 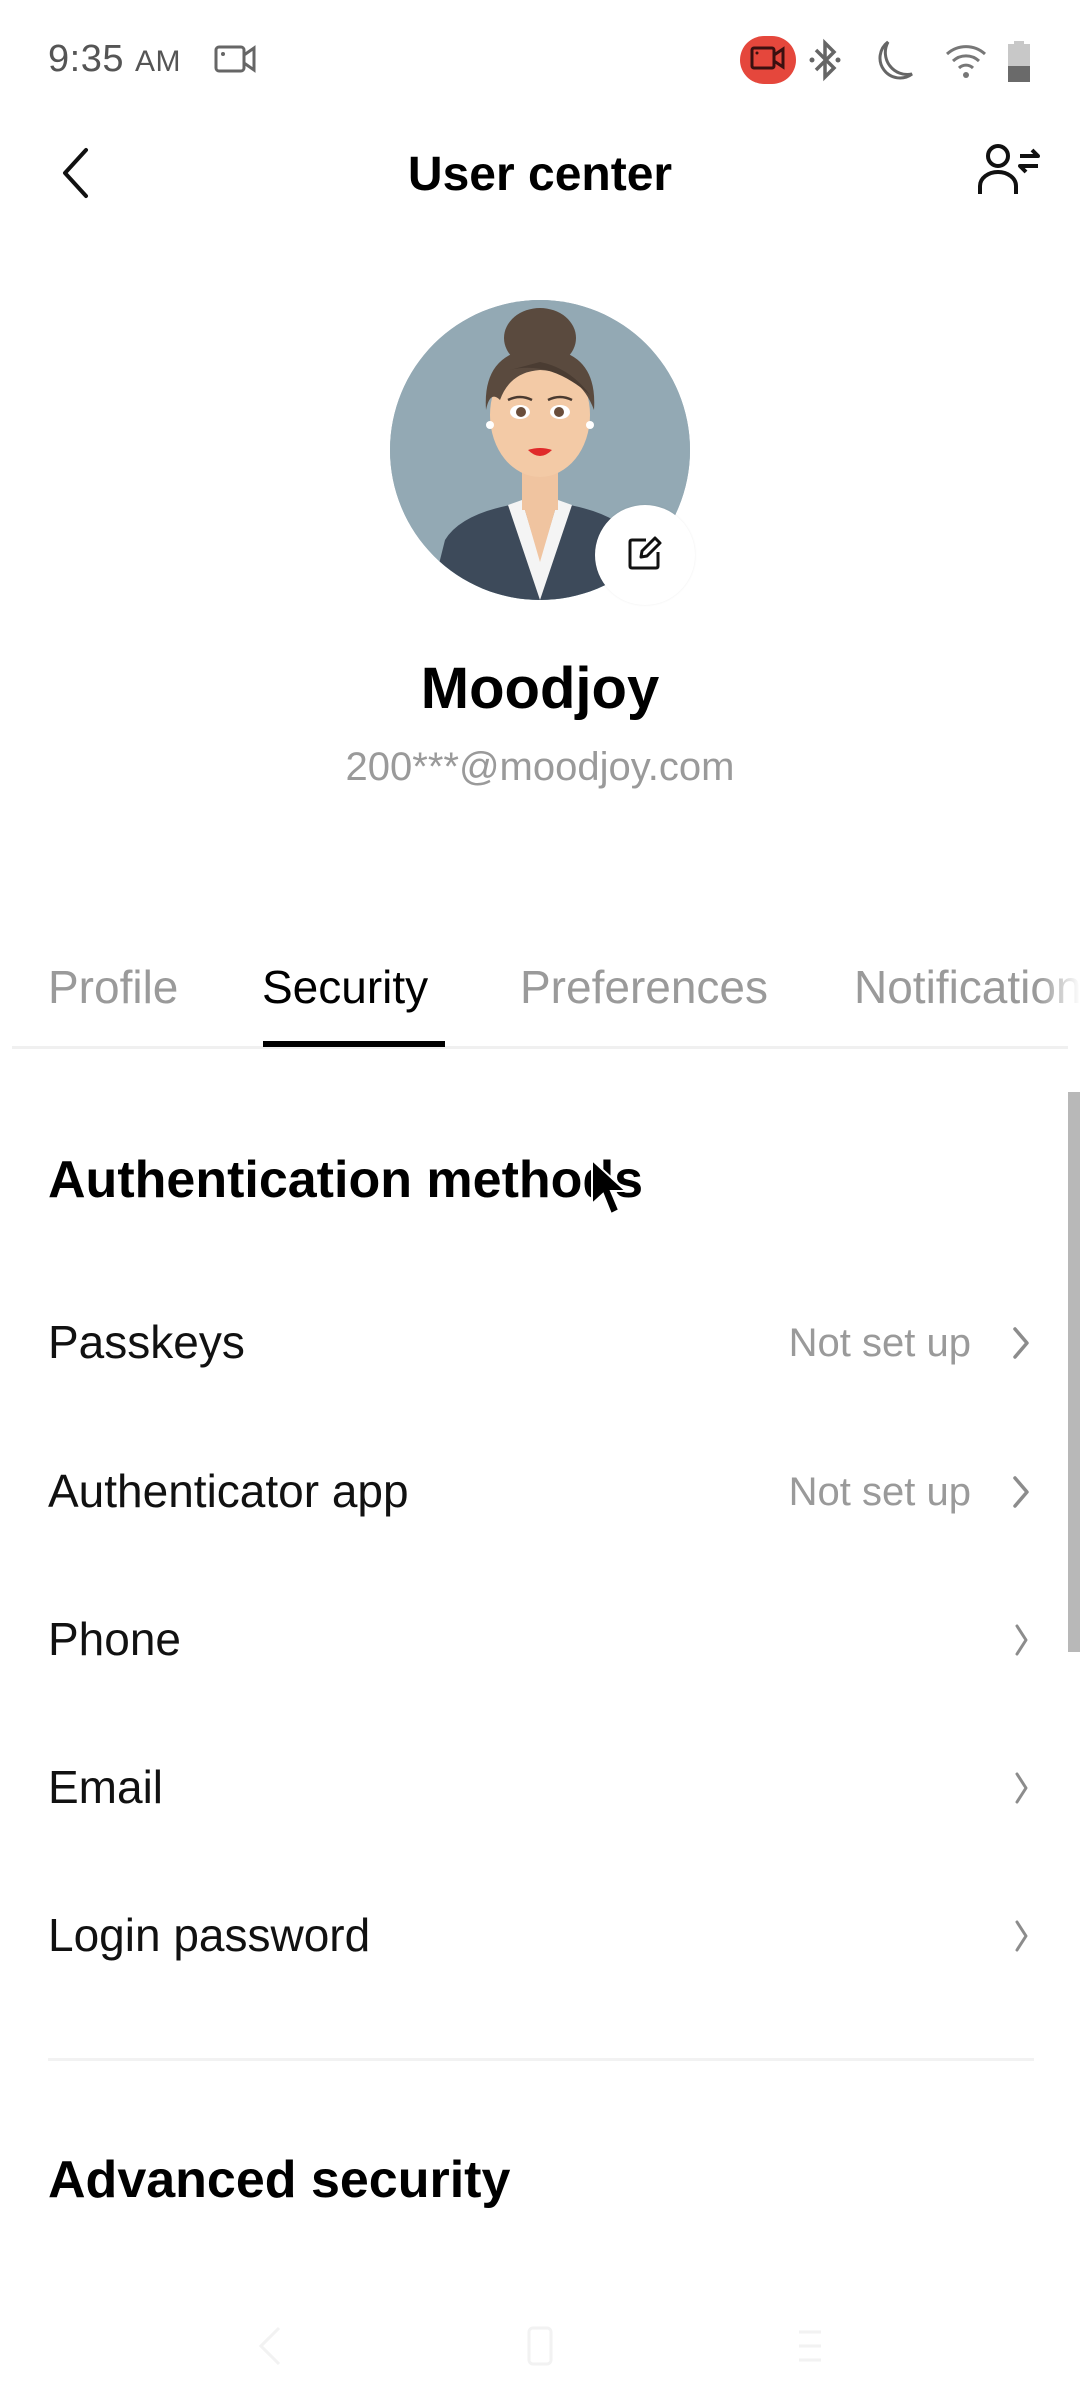 I want to click on switch-account-icon, so click(x=1010, y=172).